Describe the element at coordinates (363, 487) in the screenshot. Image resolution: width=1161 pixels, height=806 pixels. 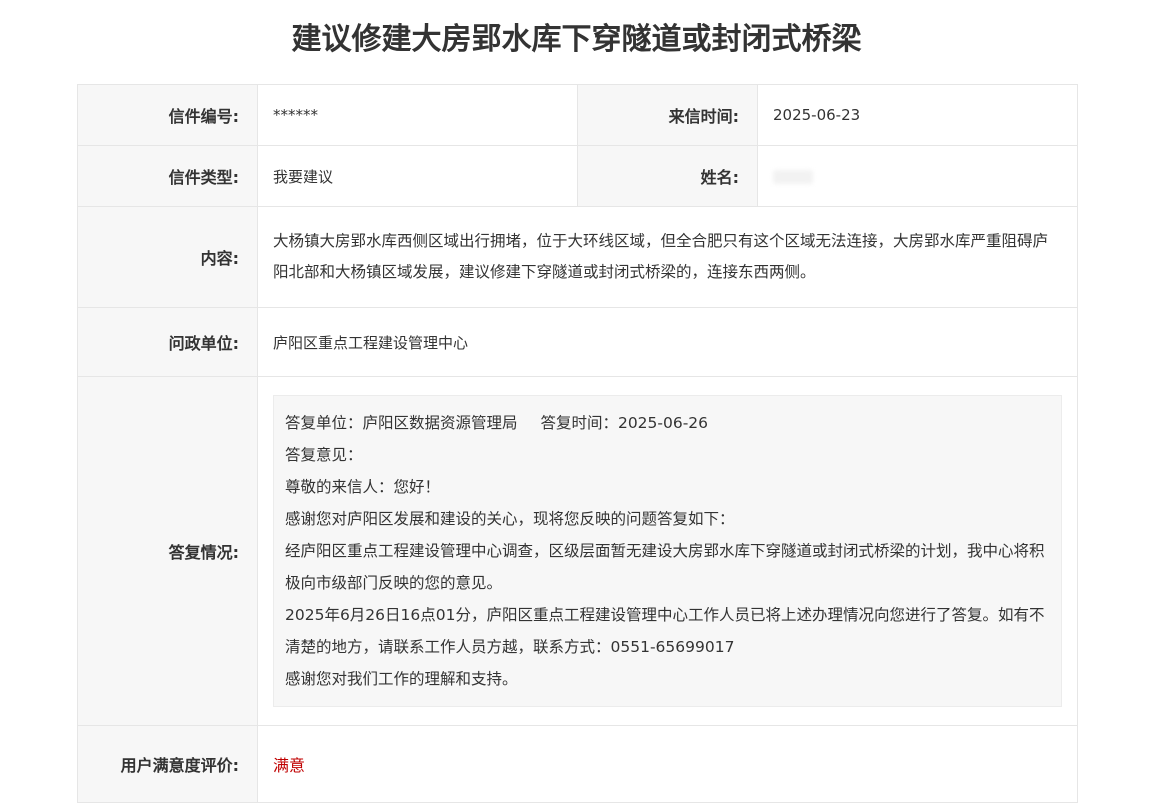
I see `reply-greeting: 尊敬的来信人：您好！` at that location.